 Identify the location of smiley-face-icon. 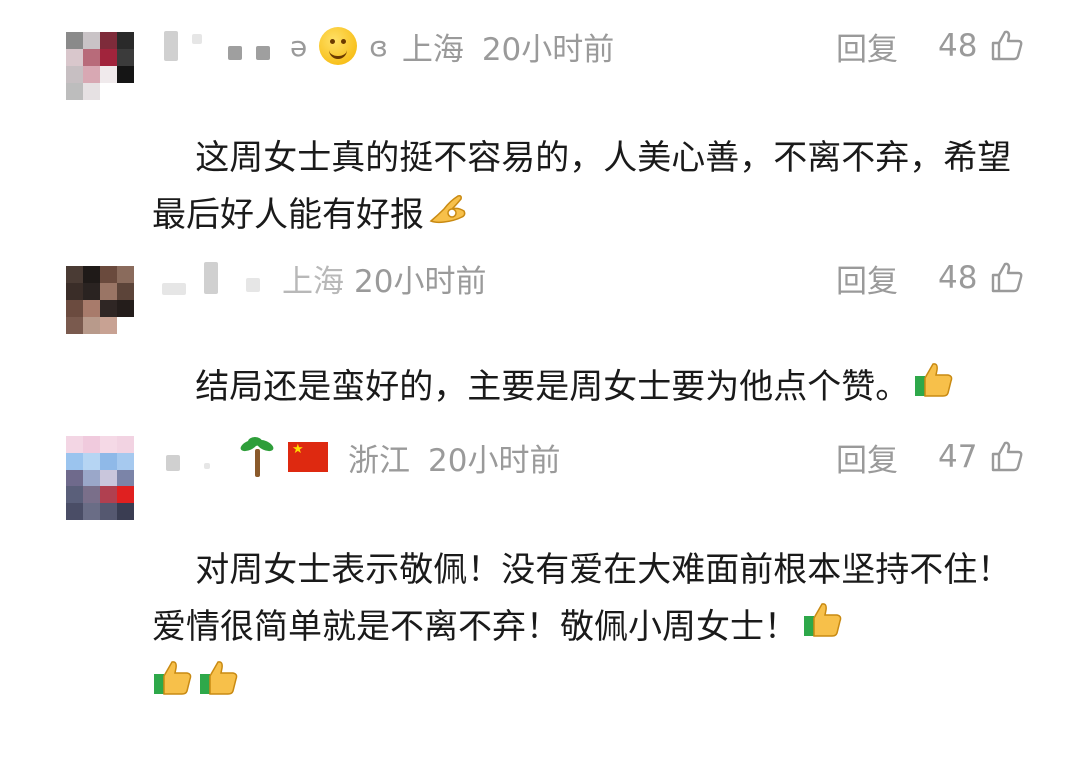
(338, 46).